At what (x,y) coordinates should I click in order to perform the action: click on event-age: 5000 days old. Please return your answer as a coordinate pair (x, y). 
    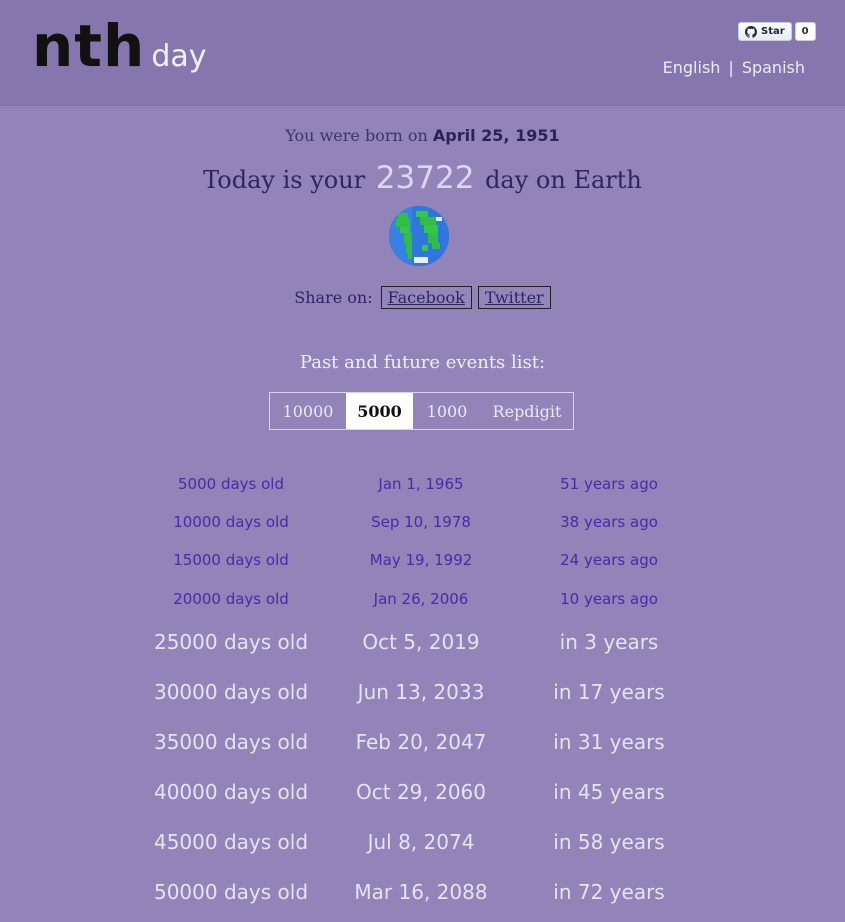
    Looking at the image, I should click on (231, 484).